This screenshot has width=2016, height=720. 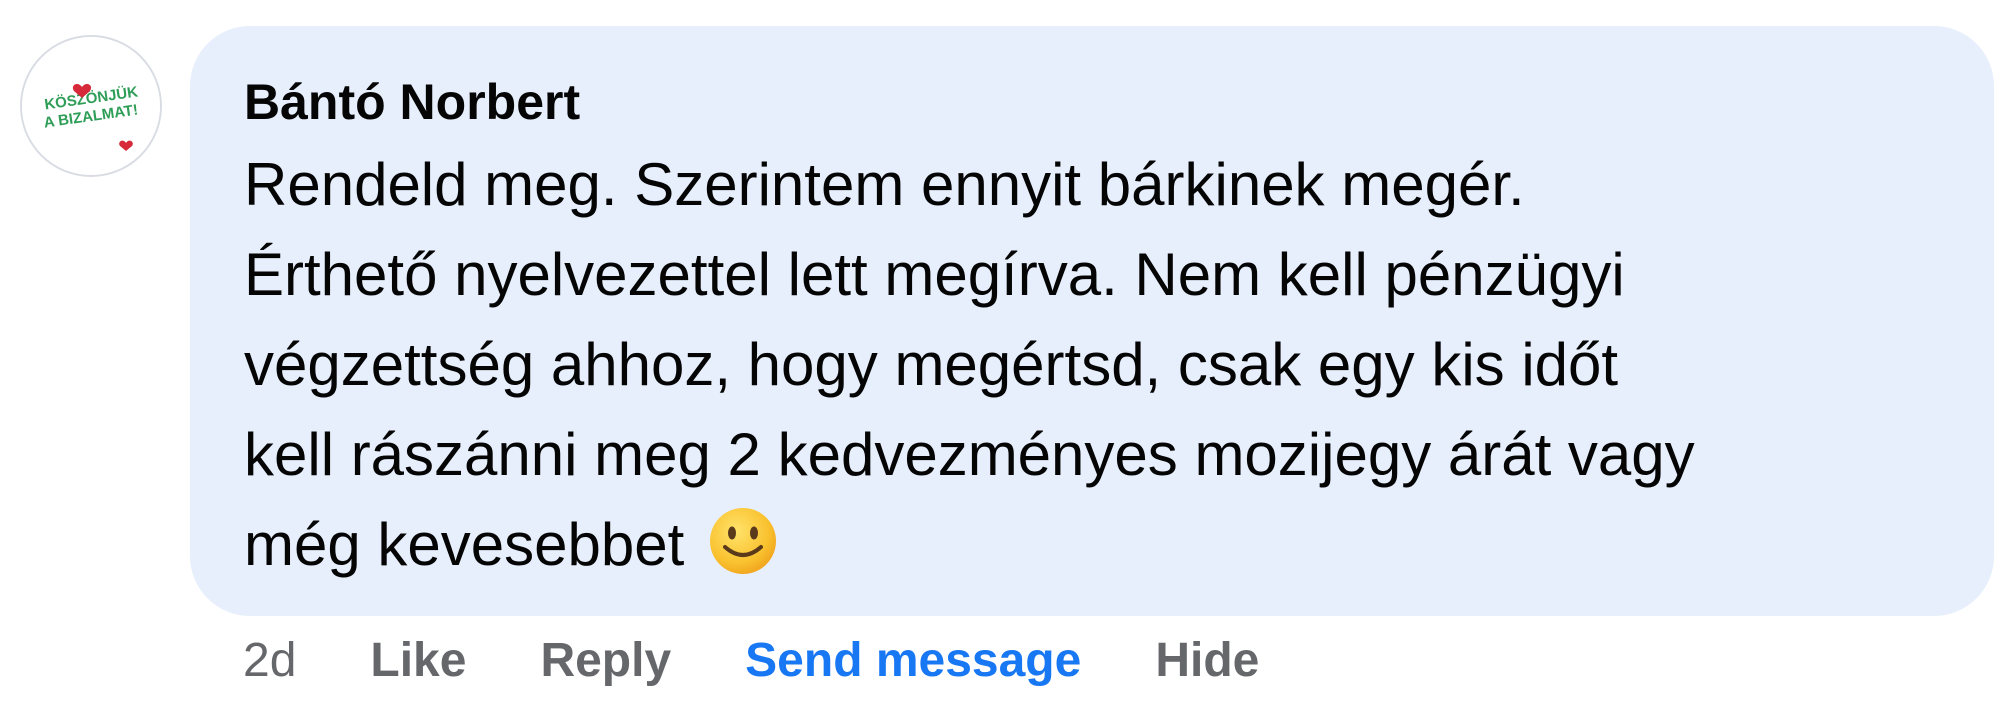 I want to click on reply-button: Reply, so click(x=605, y=660).